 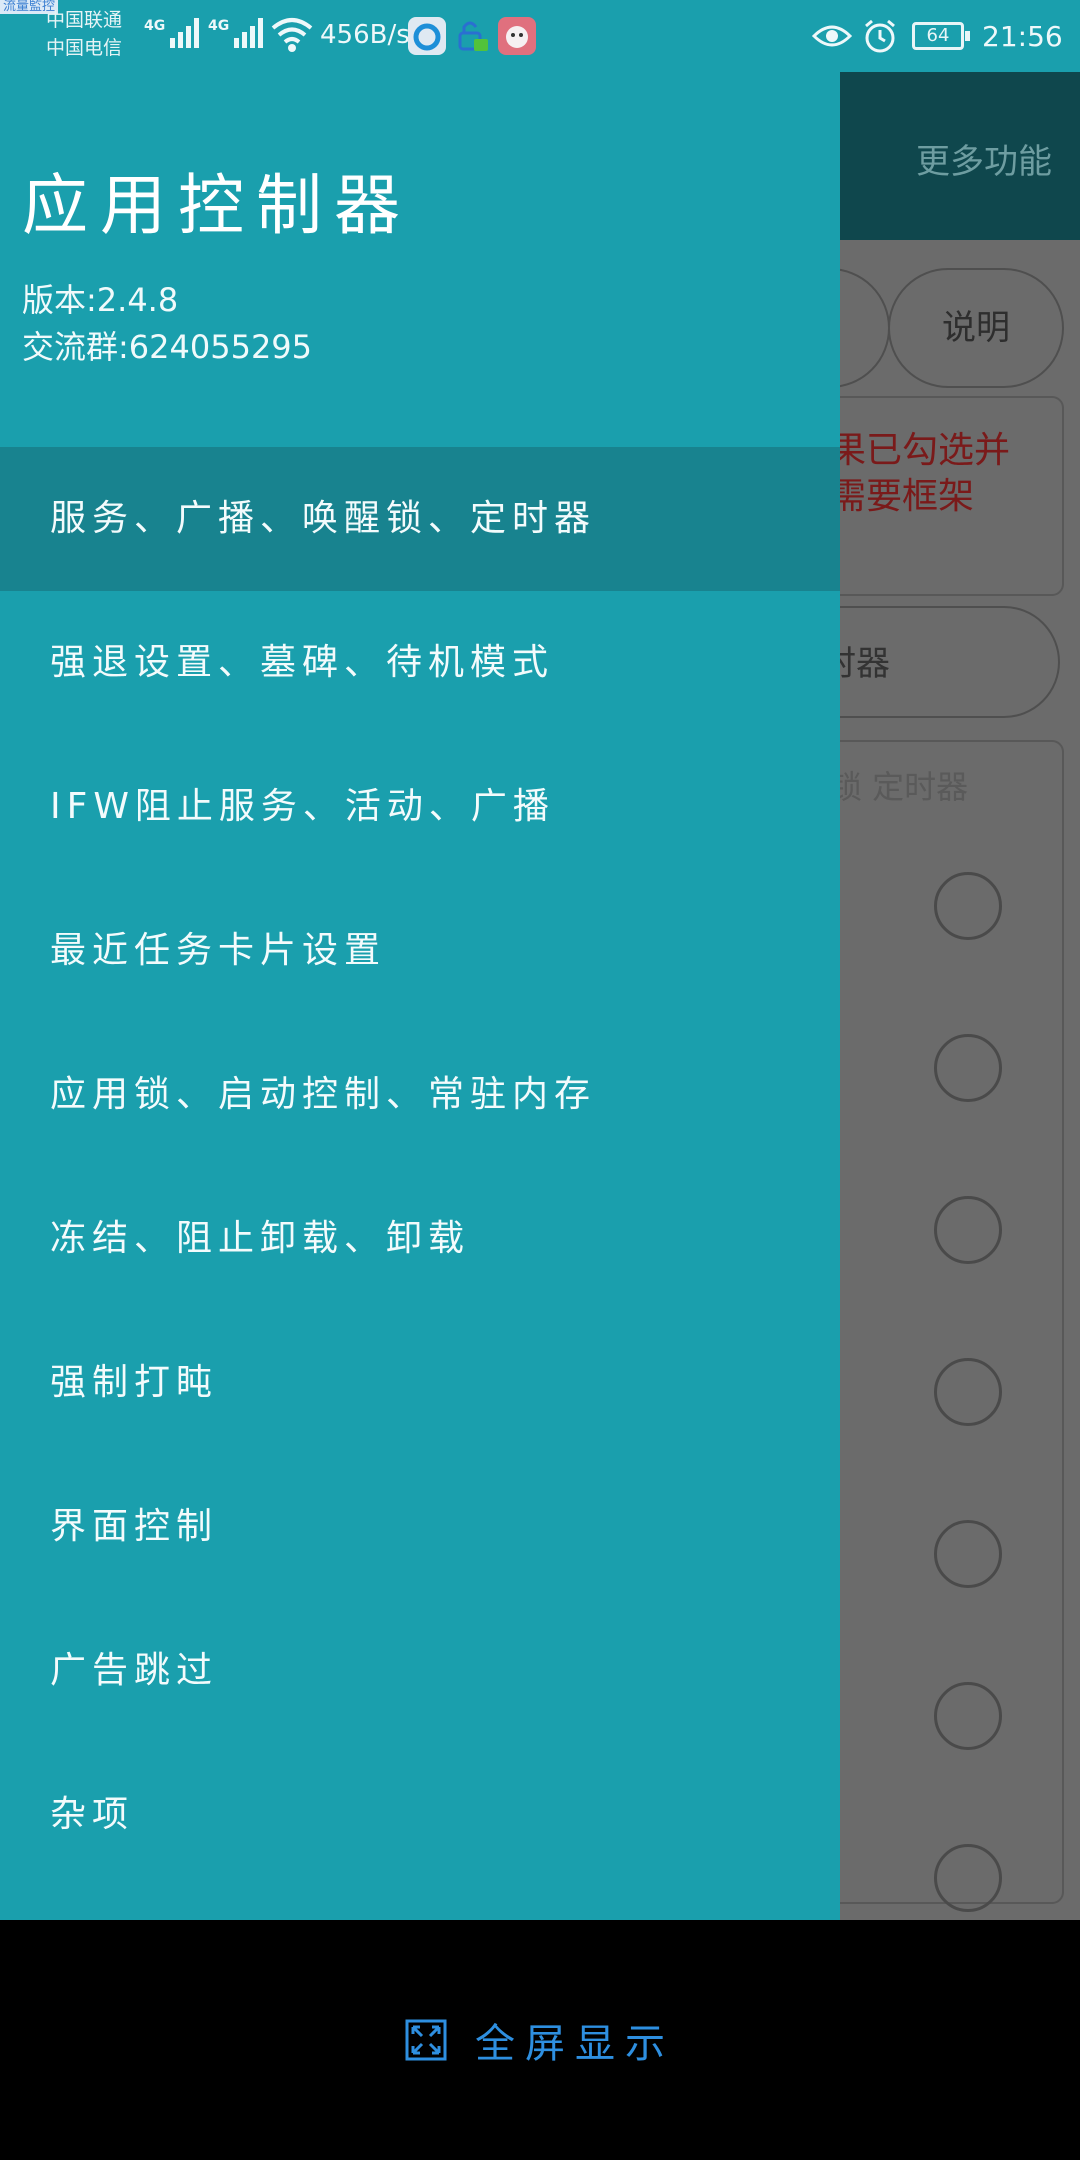 What do you see at coordinates (976, 328) in the screenshot?
I see `help-button: 说明` at bounding box center [976, 328].